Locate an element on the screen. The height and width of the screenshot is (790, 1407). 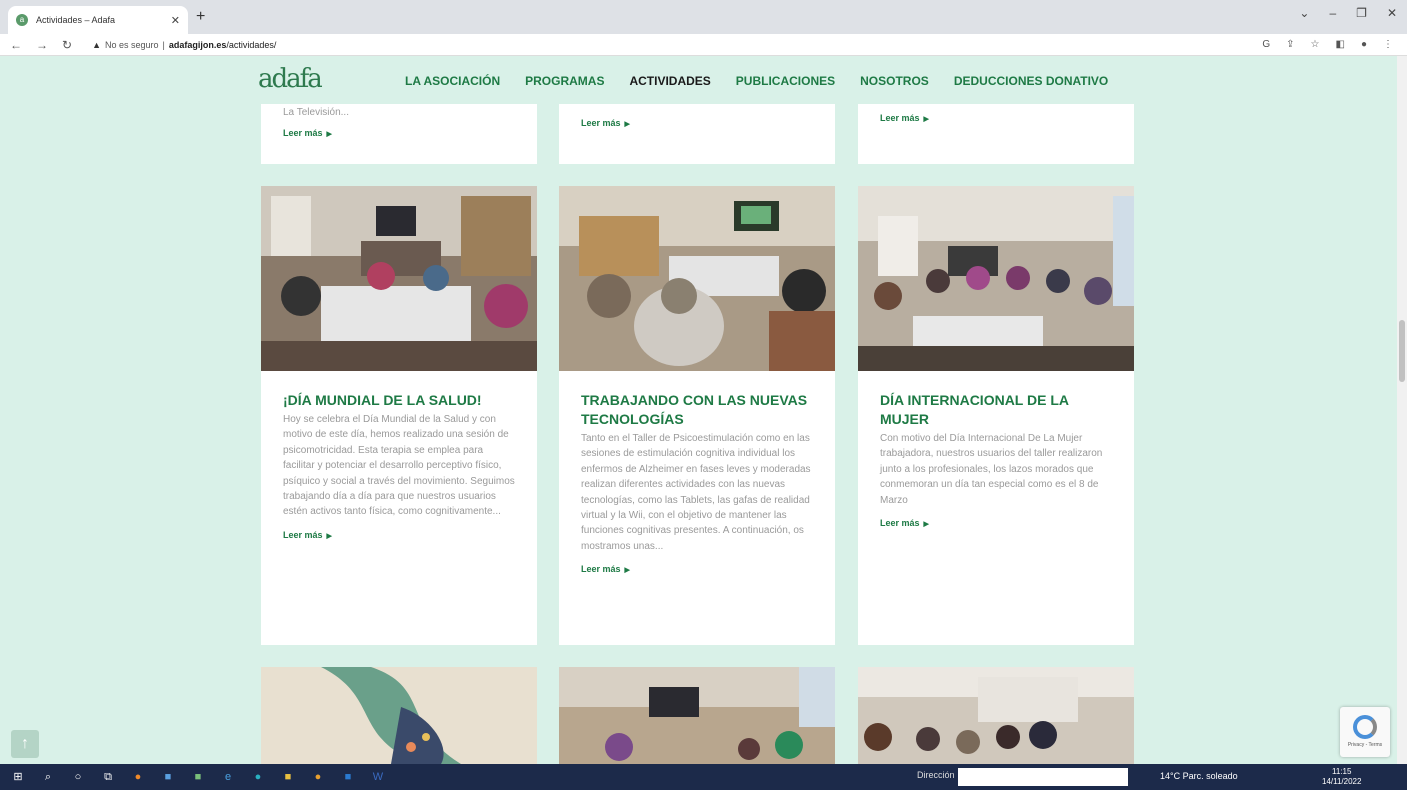
chrome-icon: ● is located at coordinates (318, 777).